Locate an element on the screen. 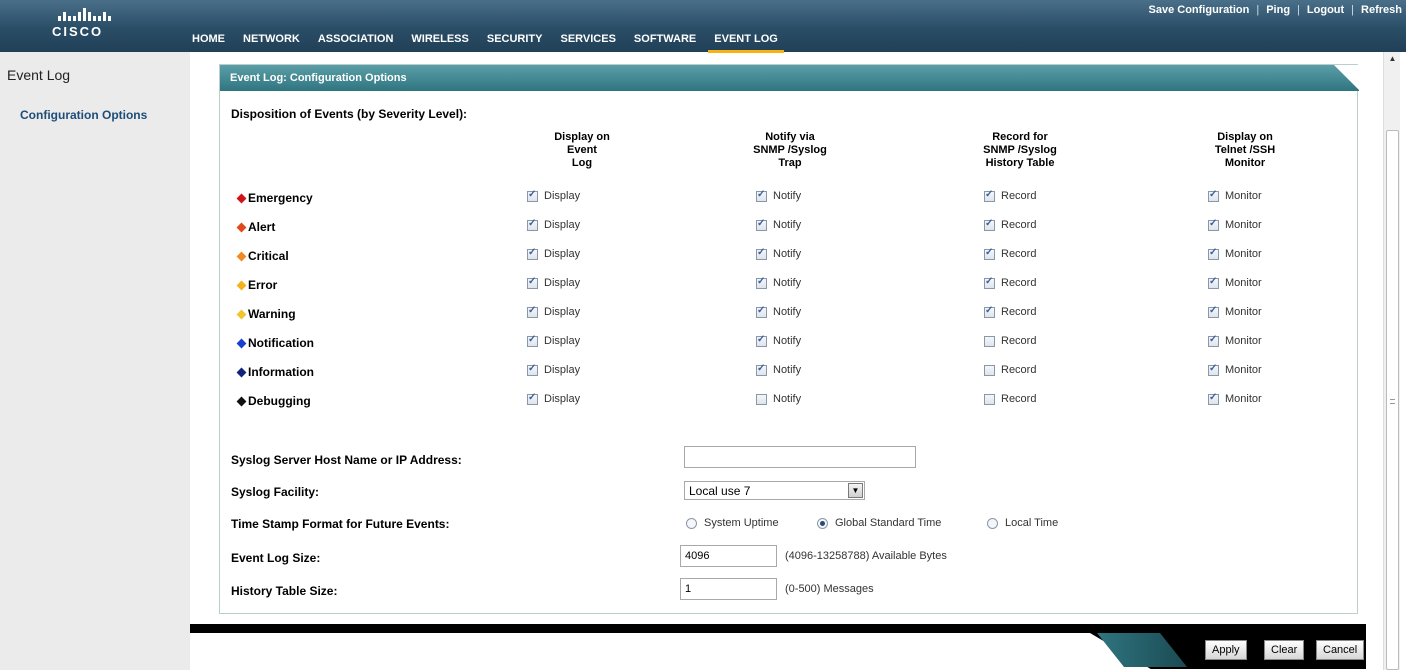 The image size is (1406, 670). scroll-up-arrow-icon: ▲ is located at coordinates (1392, 61).